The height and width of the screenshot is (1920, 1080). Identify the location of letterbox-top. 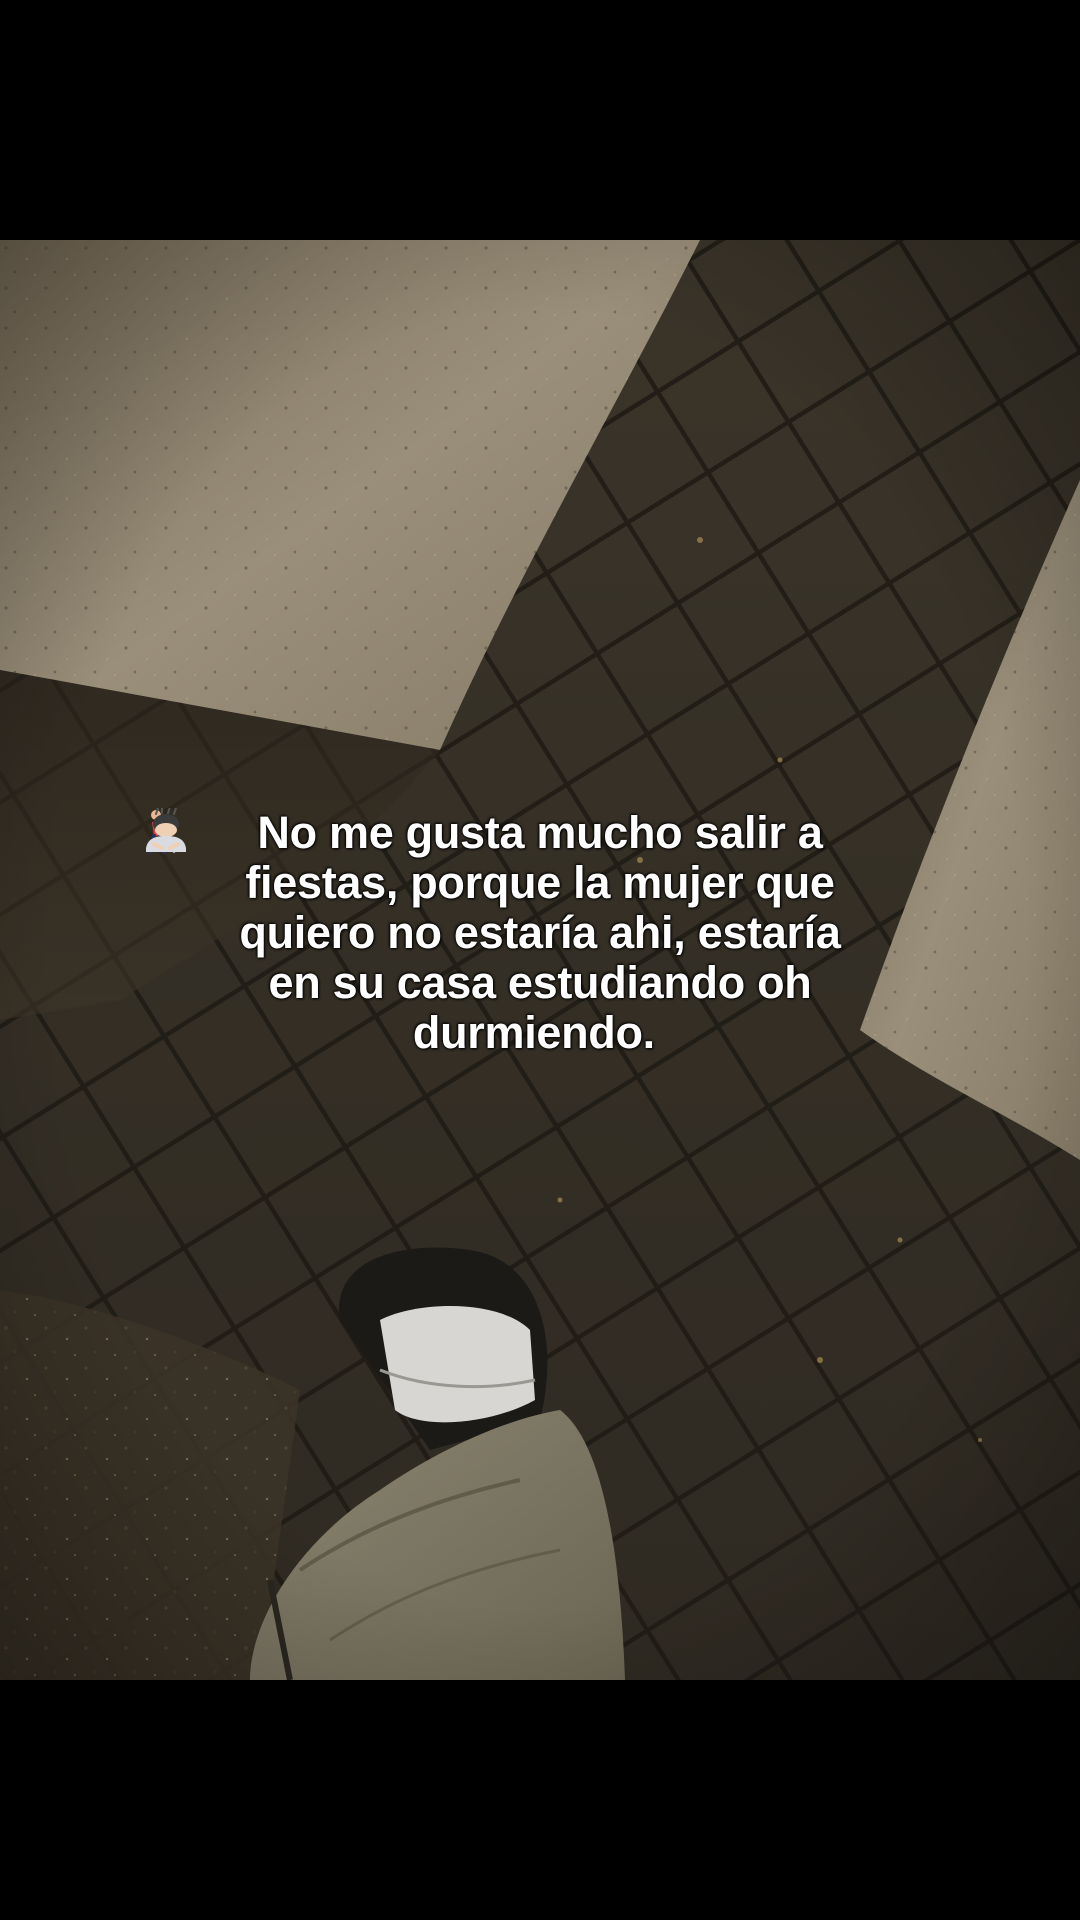
(540, 120).